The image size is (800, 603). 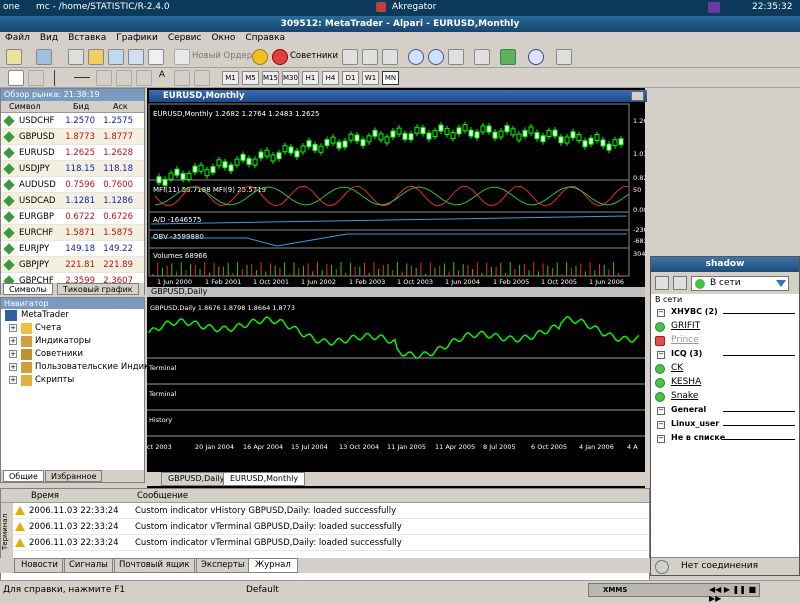 What do you see at coordinates (414, 7) in the screenshot?
I see `taskbar-item-akregator: Akregator` at bounding box center [414, 7].